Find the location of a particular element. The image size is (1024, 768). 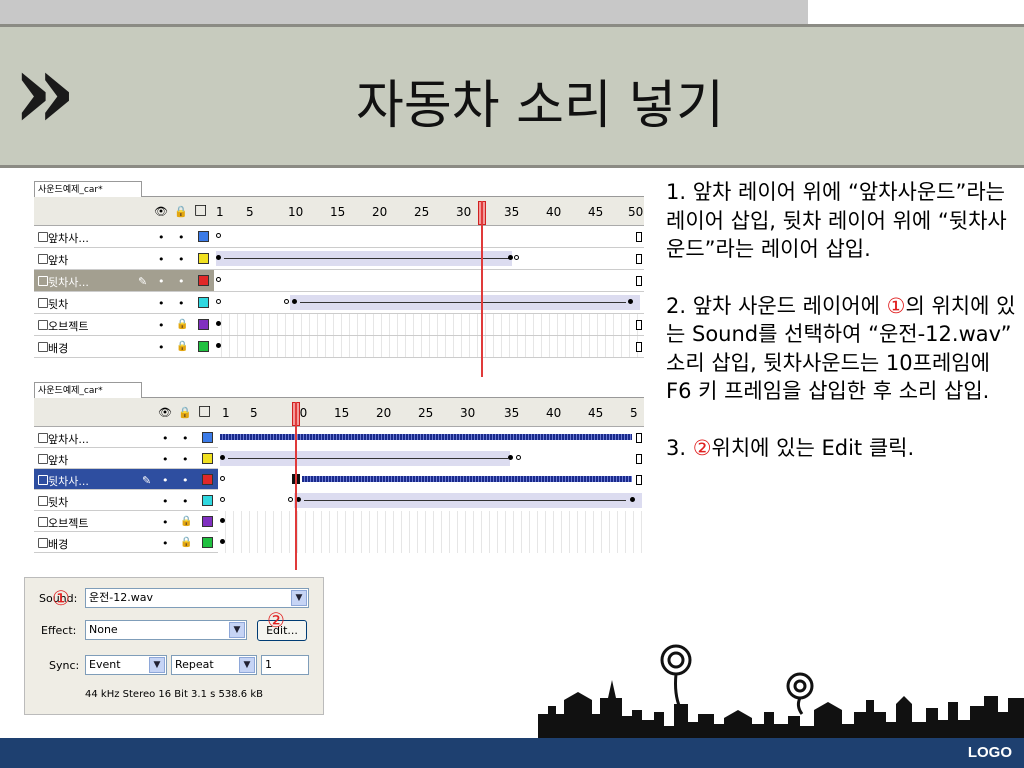

sound-select: 운전-12.wav ▼ is located at coordinates (197, 598).